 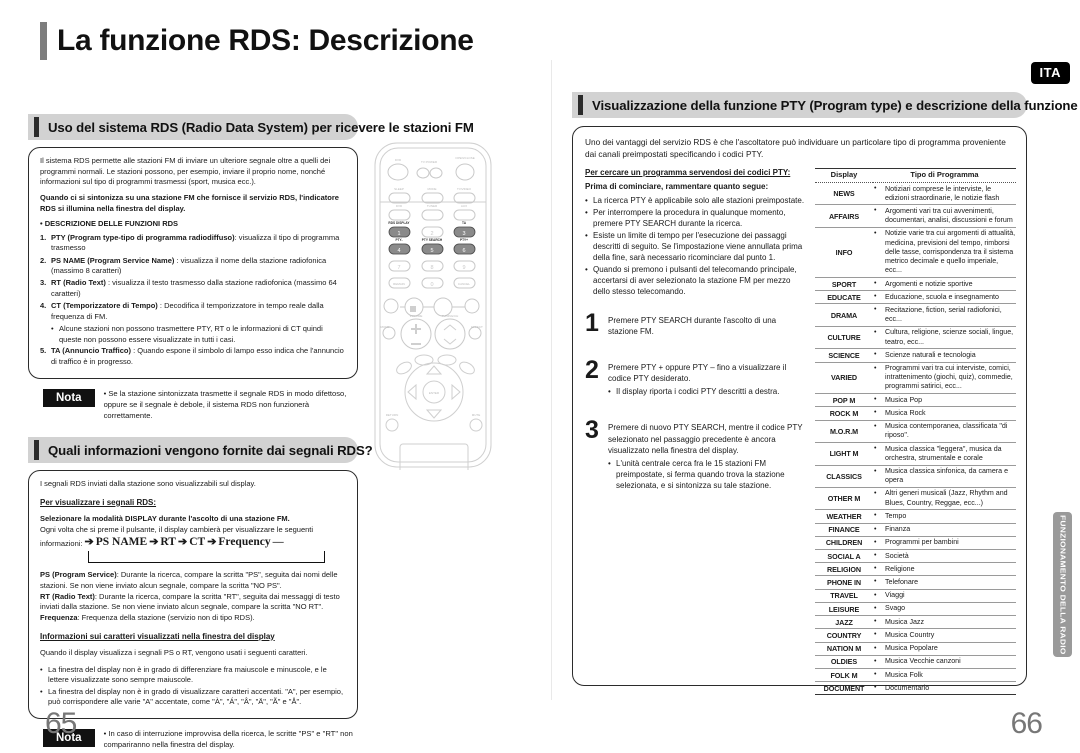 I want to click on pty-table-row: SCIENCE • Scienze naturali e tecnologia, so click(x=915, y=355).